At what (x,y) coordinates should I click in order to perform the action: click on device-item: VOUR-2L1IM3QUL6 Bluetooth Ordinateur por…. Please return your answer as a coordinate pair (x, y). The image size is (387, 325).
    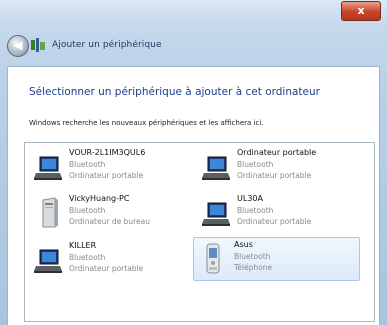
    Looking at the image, I should click on (109, 167).